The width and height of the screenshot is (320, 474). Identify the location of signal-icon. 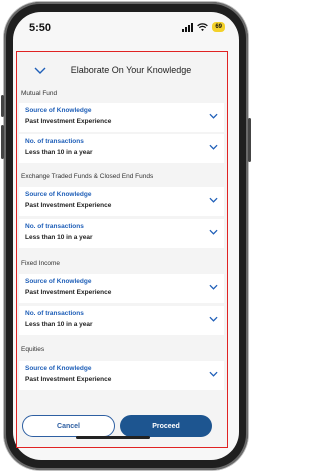
(188, 27).